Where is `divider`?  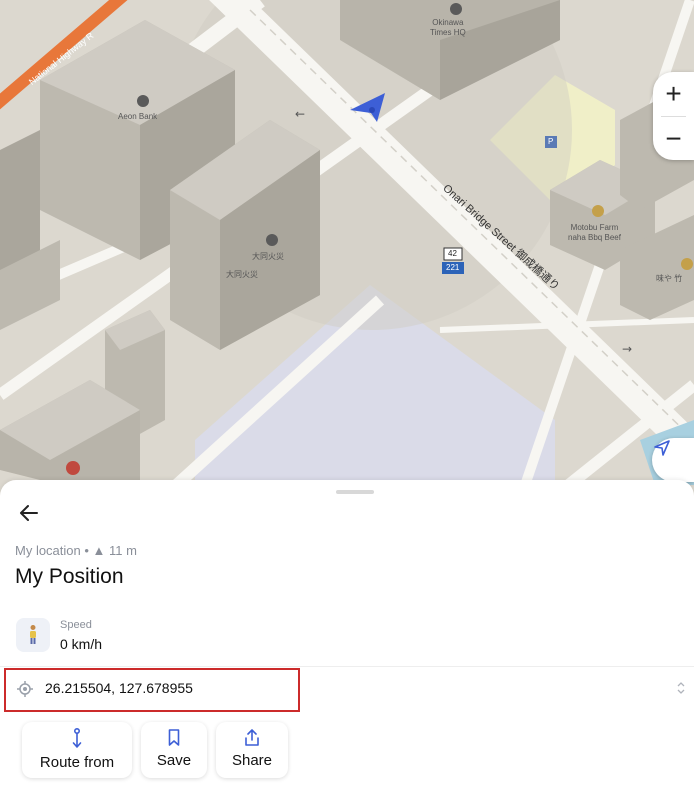 divider is located at coordinates (347, 666).